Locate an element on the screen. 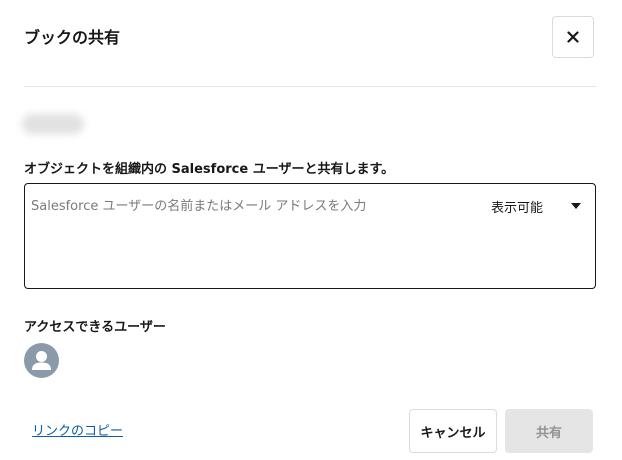  close-button is located at coordinates (573, 37).